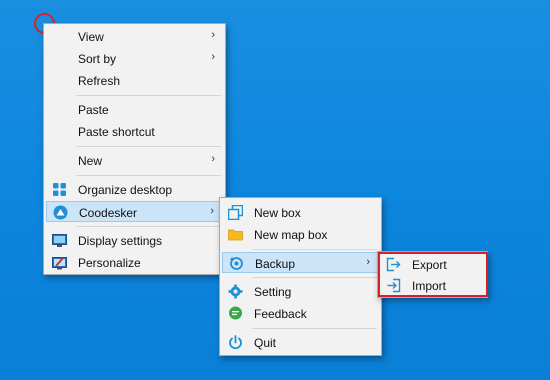 The image size is (550, 380). Describe the element at coordinates (59, 189) in the screenshot. I see `grid-icon` at that location.